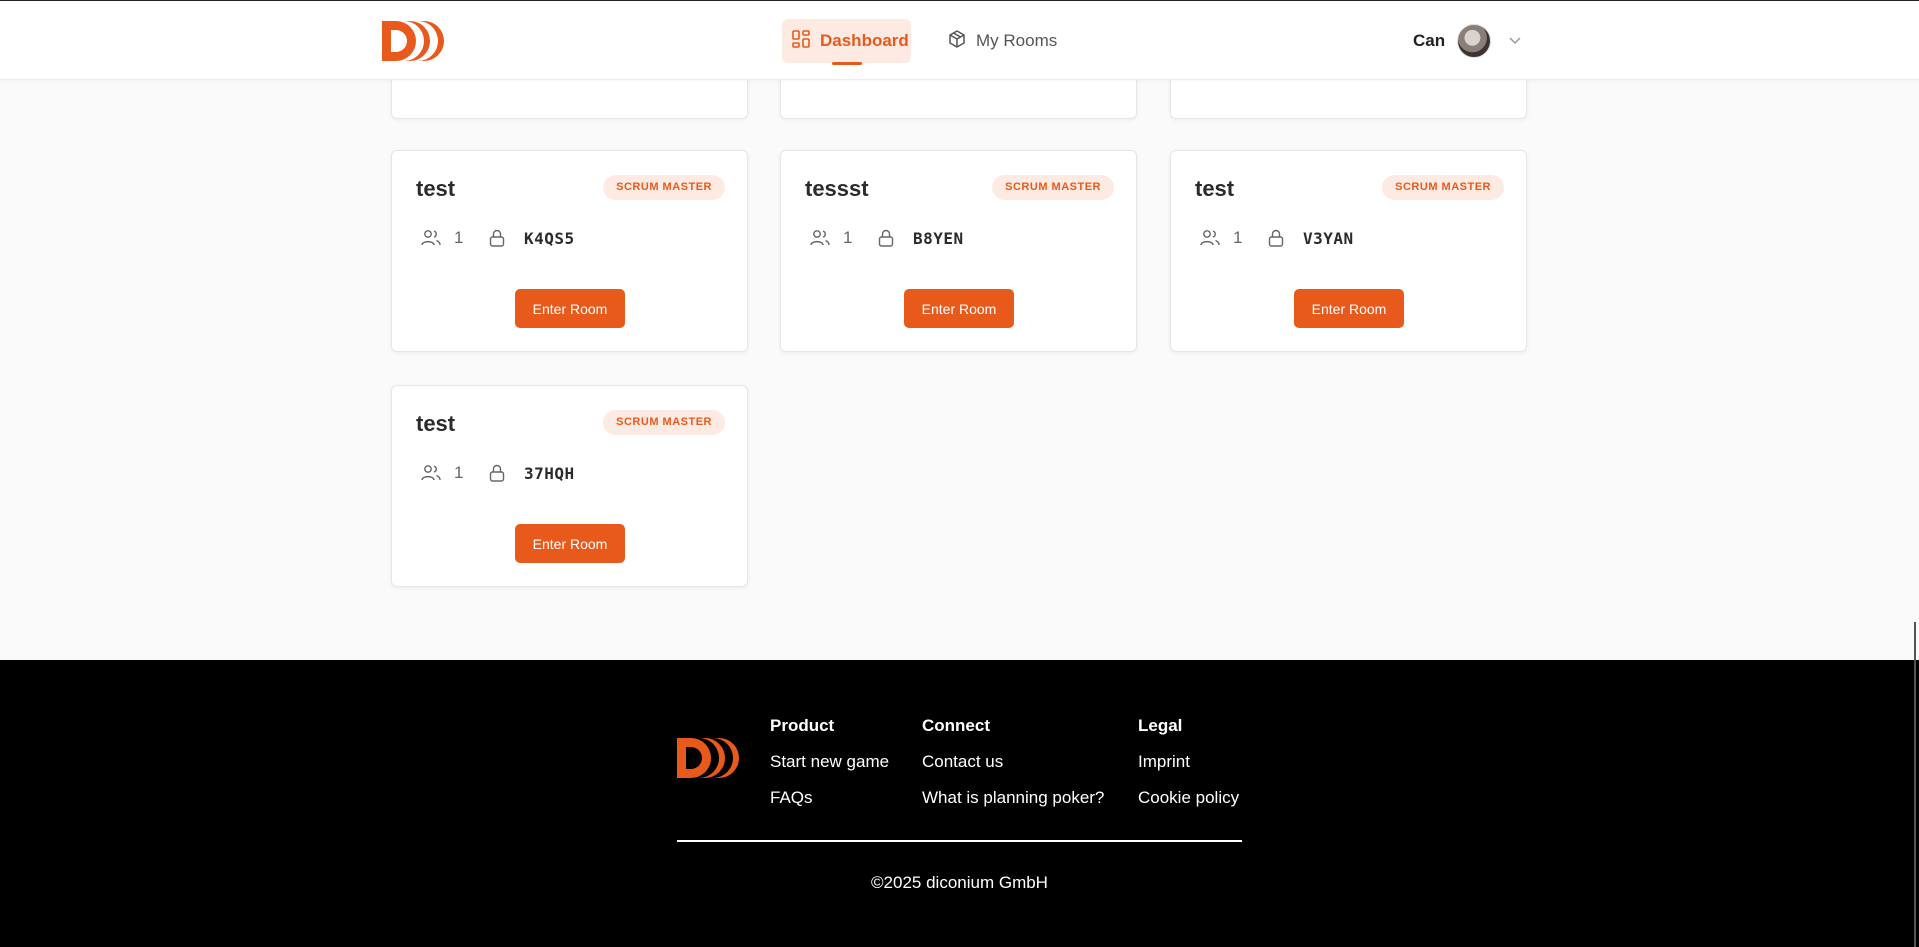 This screenshot has height=947, width=1919. What do you see at coordinates (549, 238) in the screenshot?
I see `room-code: K4QS5` at bounding box center [549, 238].